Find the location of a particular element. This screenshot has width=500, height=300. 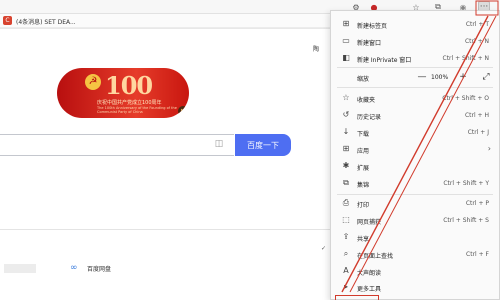

menu-item-history: ↺ 历史记录 Ctrl + H is located at coordinates (415, 115).